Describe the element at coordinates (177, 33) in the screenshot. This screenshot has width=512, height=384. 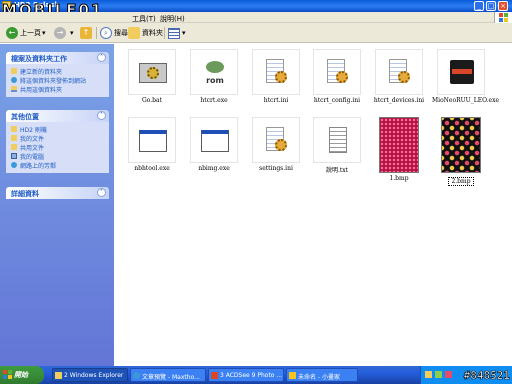
I see `views-button: ▾` at that location.